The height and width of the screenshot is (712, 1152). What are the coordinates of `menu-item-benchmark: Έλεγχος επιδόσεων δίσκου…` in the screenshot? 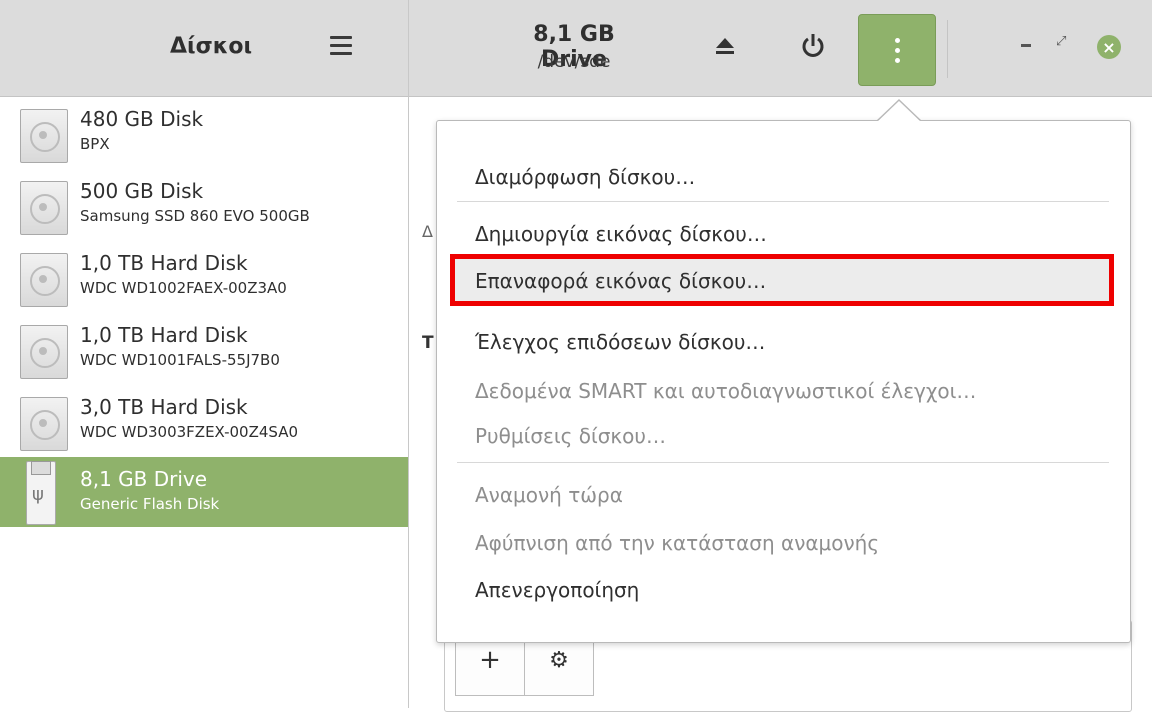 It's located at (620, 342).